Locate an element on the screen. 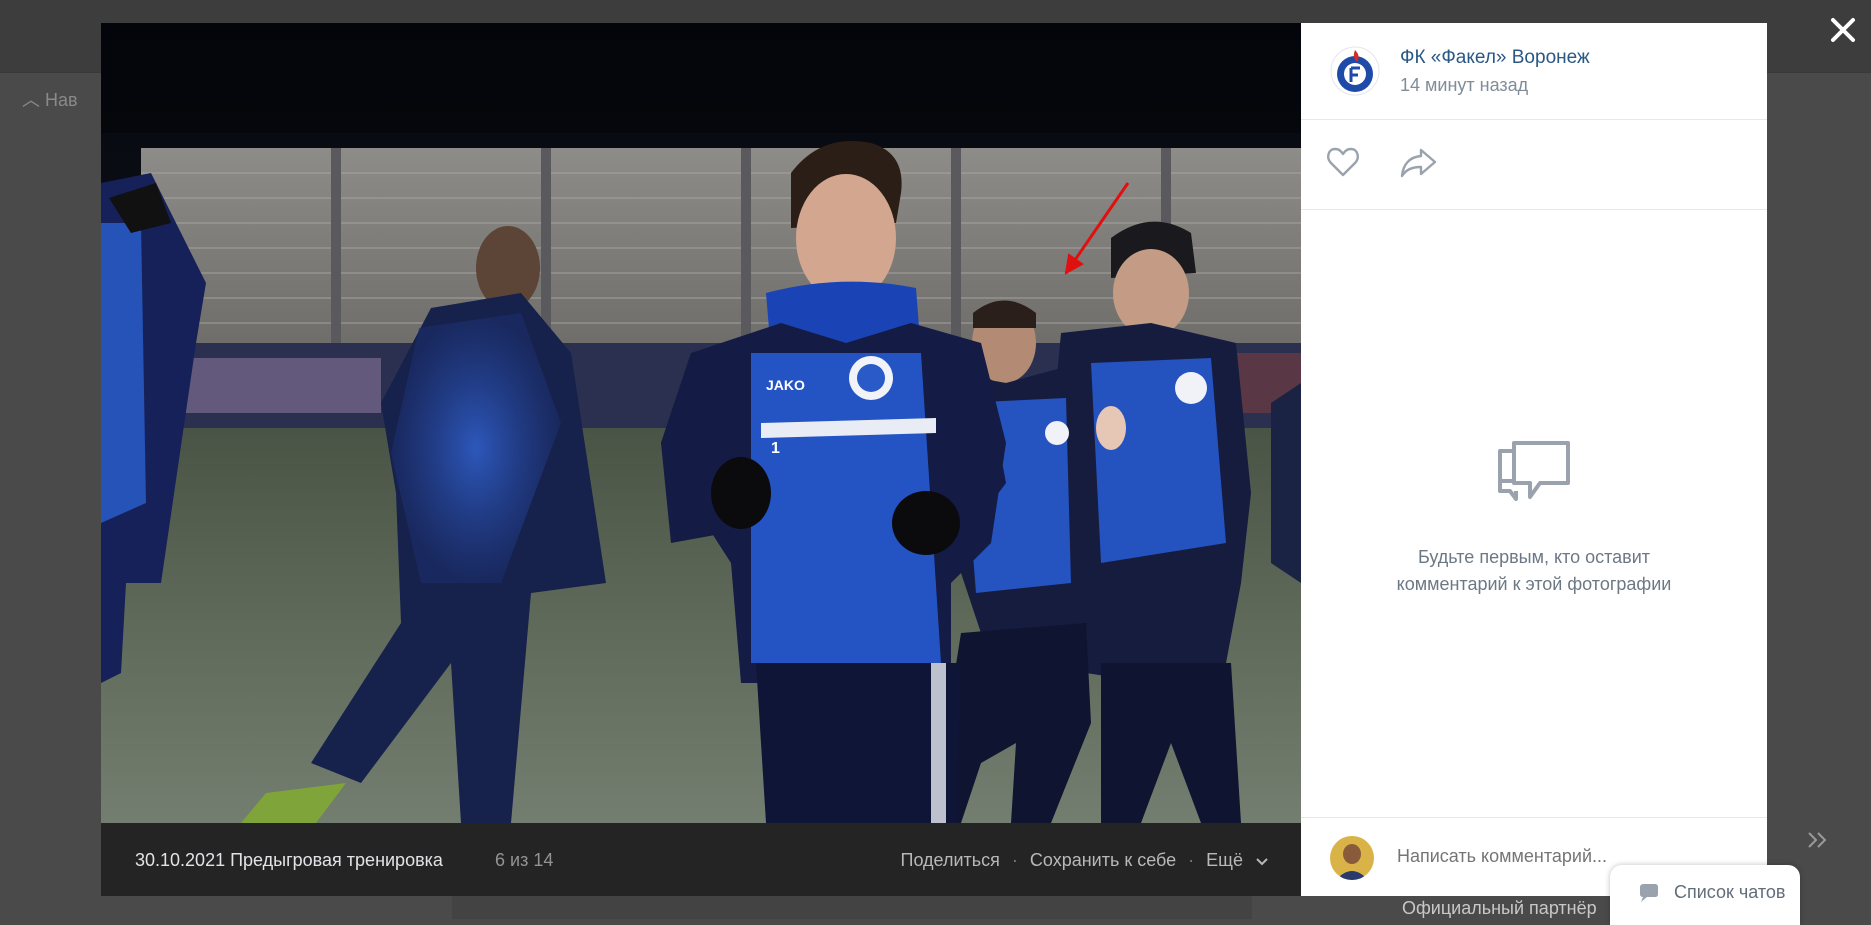  post-time: 14 минут назад is located at coordinates (1464, 85).